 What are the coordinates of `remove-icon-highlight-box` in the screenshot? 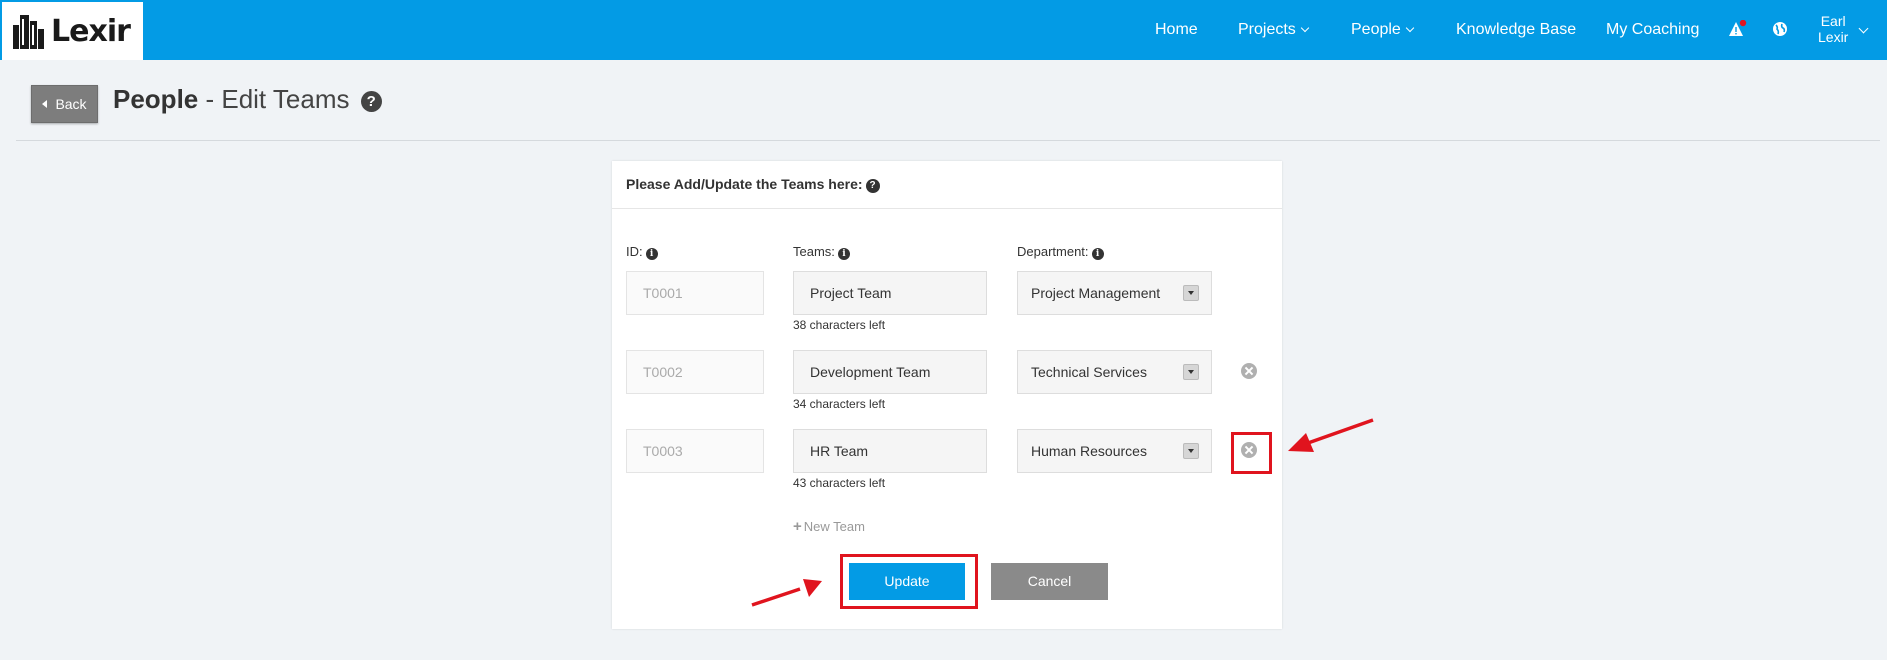 It's located at (1251, 453).